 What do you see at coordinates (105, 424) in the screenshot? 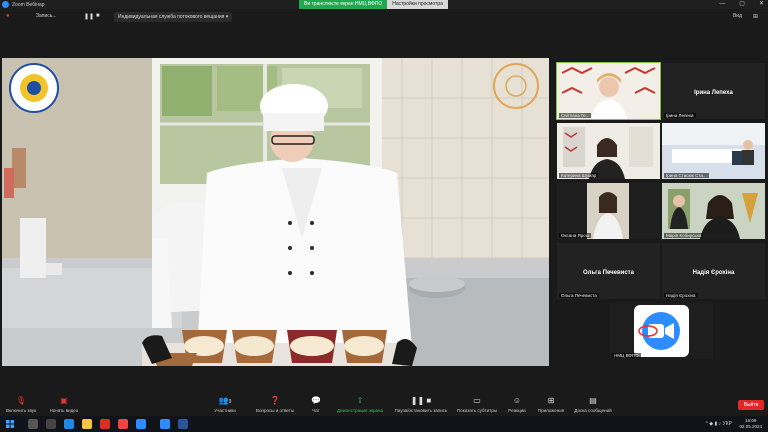
I see `chrome-icon` at bounding box center [105, 424].